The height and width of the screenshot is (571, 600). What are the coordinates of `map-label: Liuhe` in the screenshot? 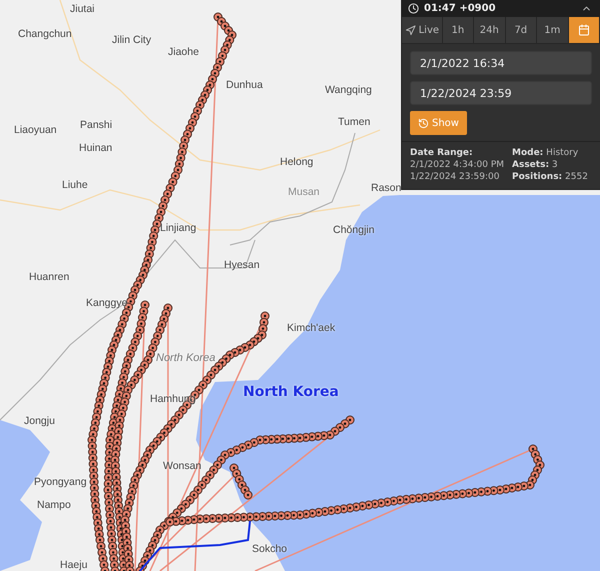 It's located at (75, 185).